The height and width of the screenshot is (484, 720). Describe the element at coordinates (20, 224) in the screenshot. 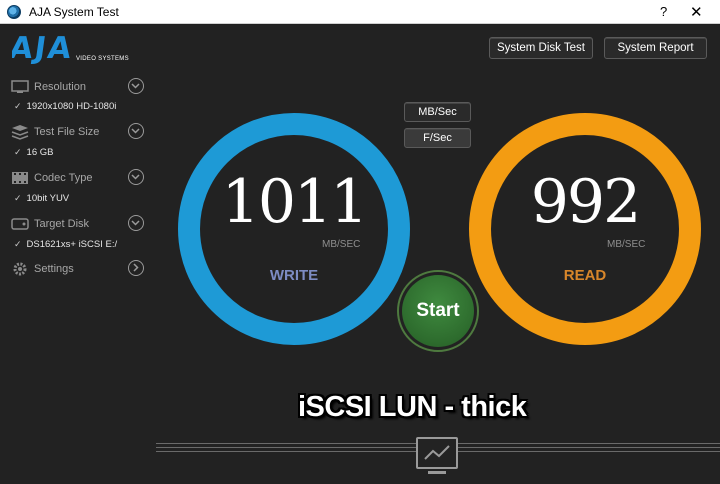

I see `disk-icon` at that location.